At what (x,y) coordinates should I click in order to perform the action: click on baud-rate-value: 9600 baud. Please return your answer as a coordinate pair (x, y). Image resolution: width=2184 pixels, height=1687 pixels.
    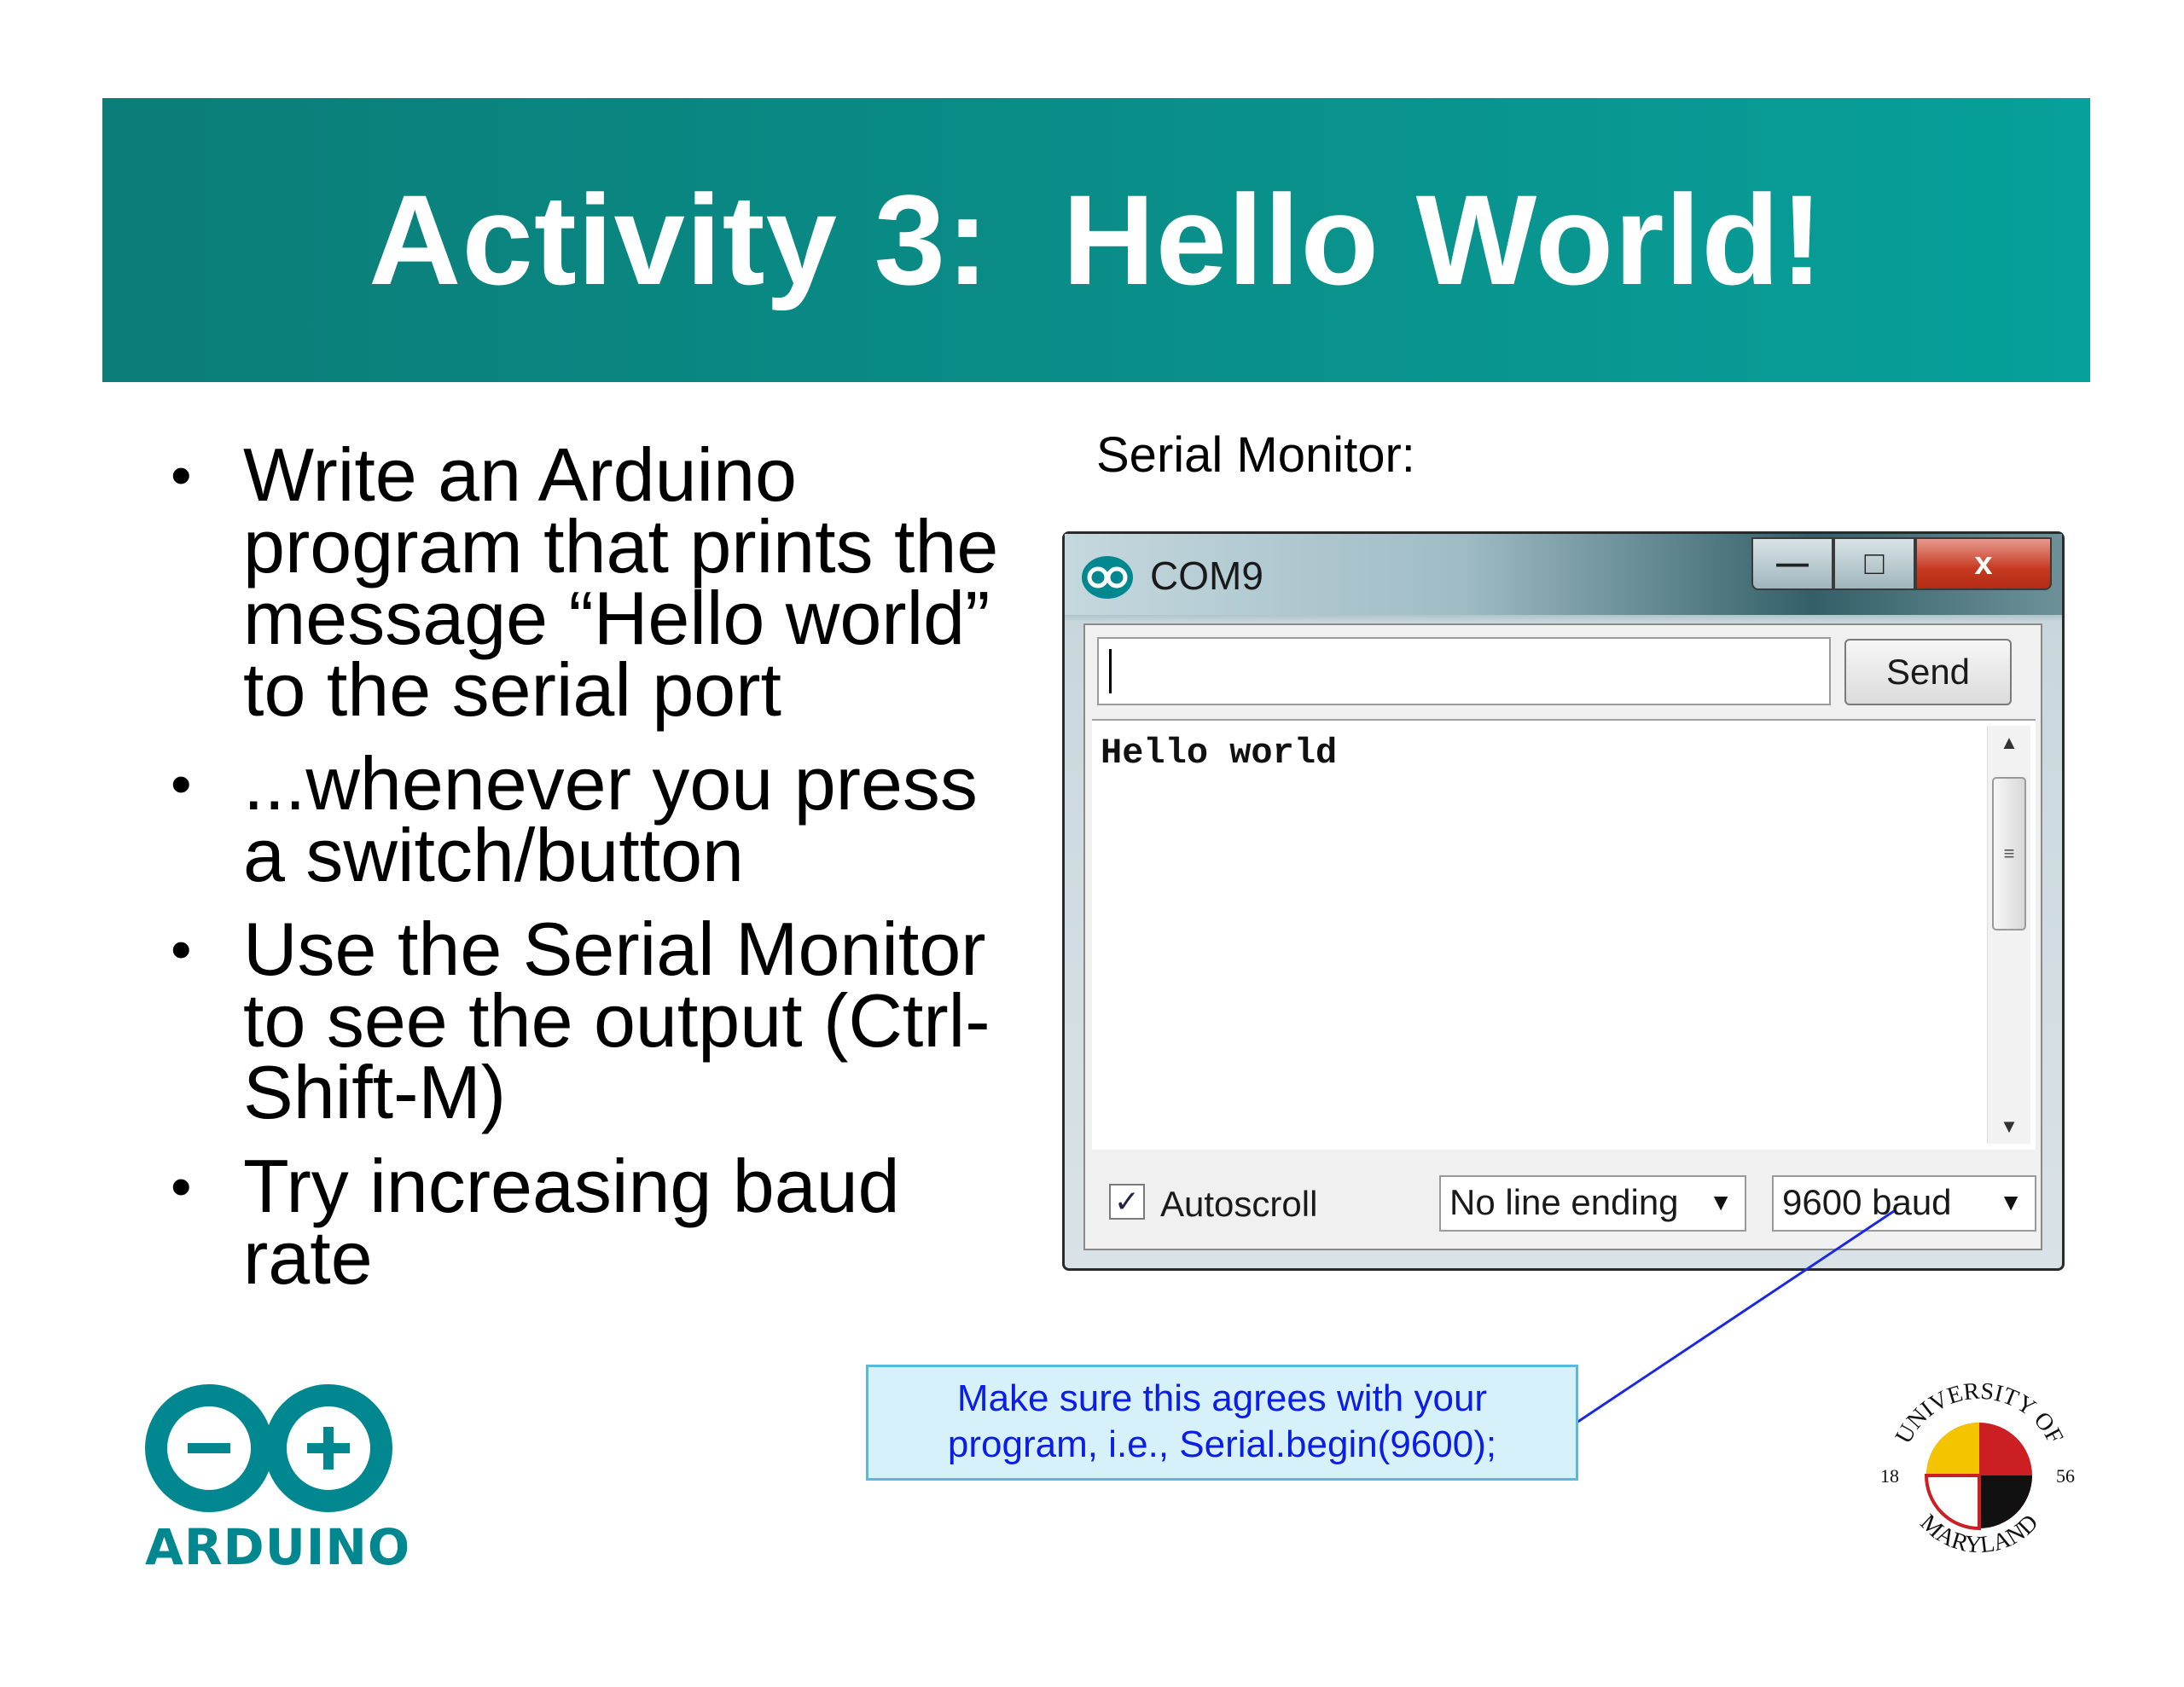
    Looking at the image, I should click on (1867, 1202).